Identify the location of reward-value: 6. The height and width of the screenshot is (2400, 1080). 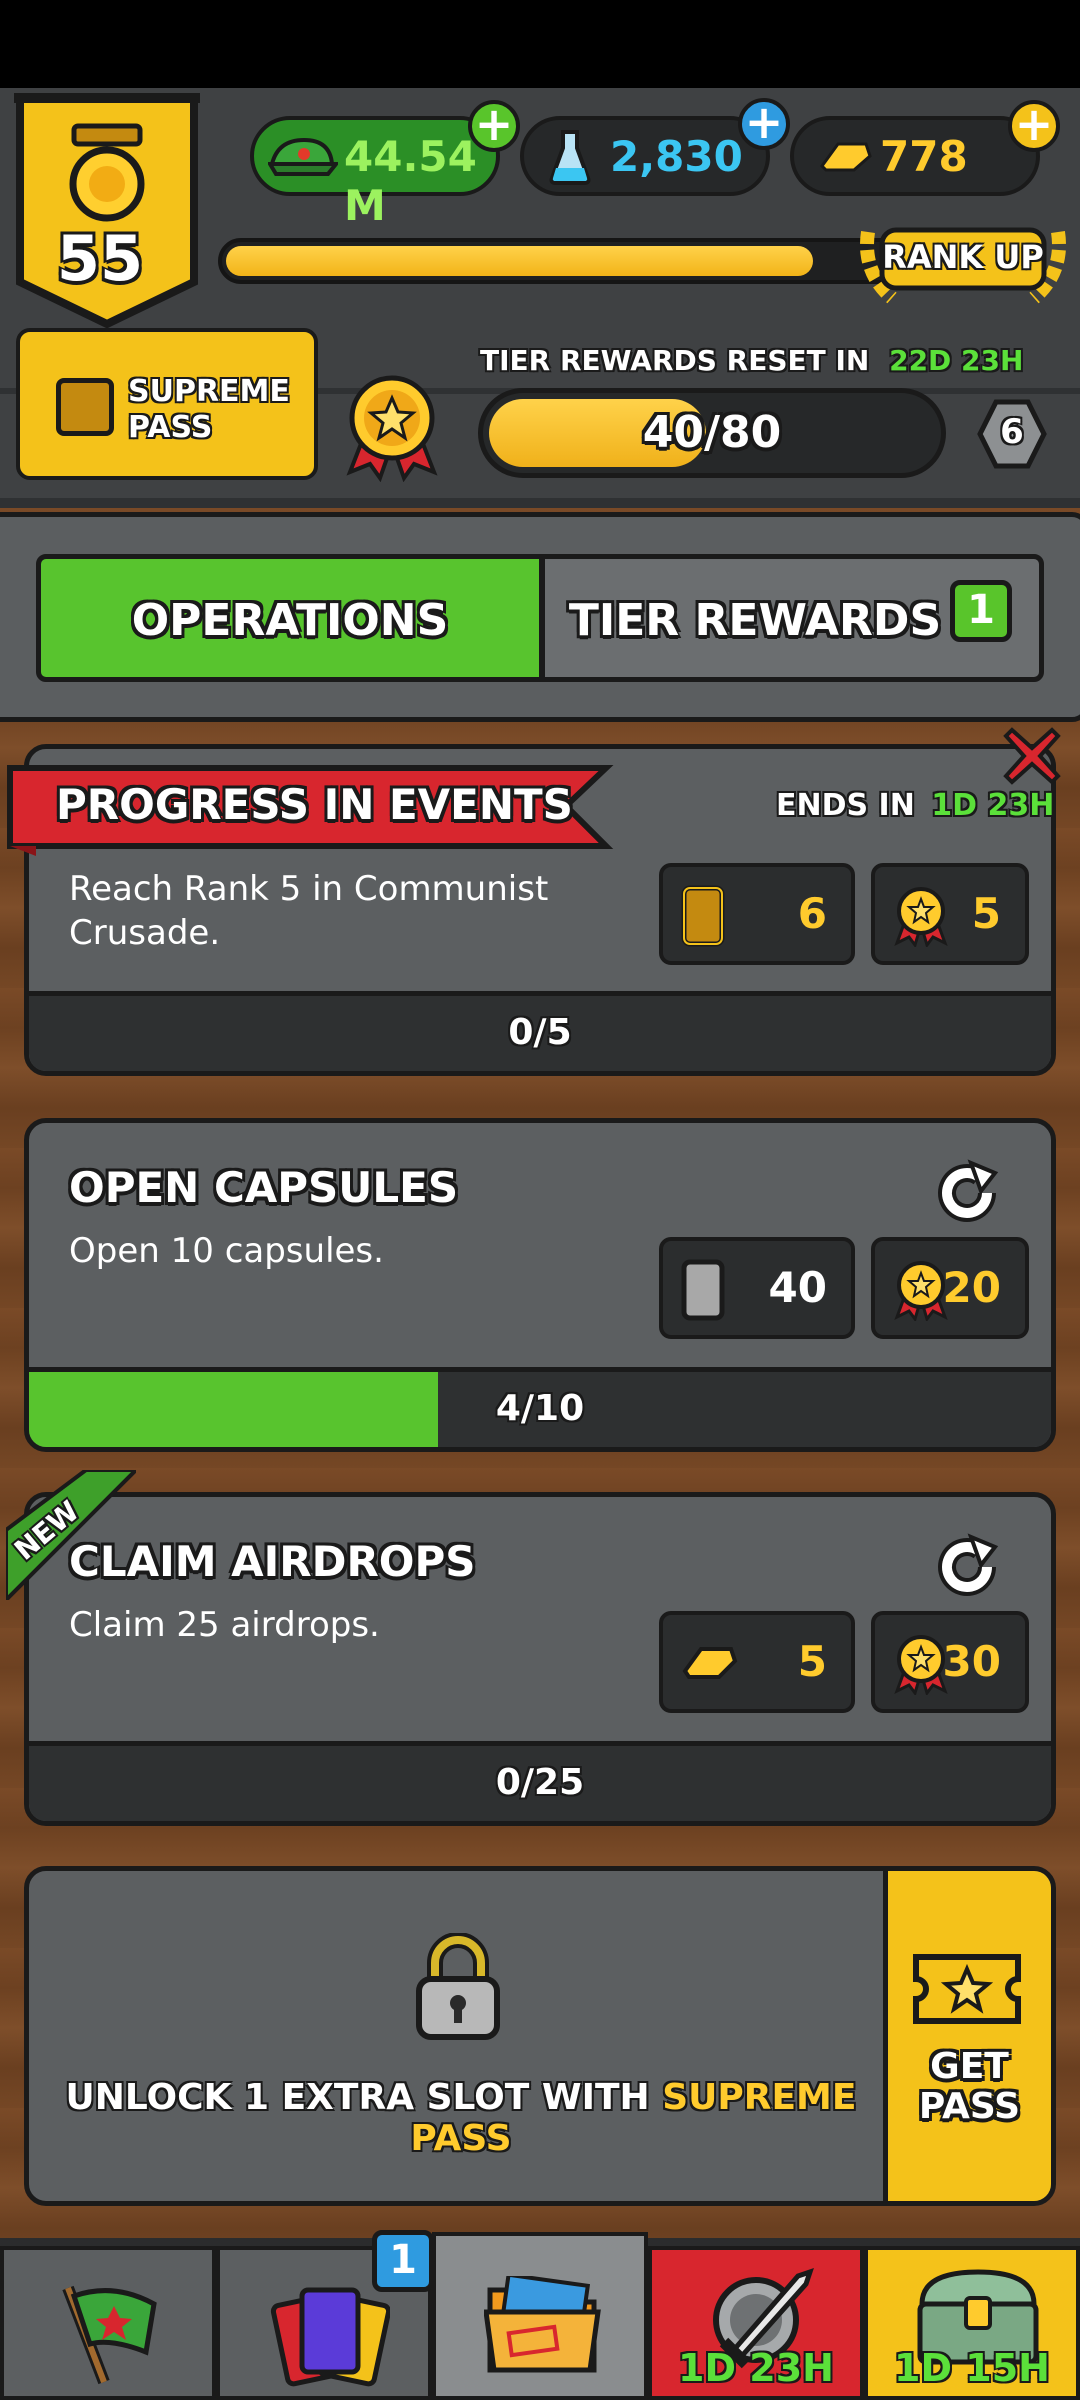
(812, 913).